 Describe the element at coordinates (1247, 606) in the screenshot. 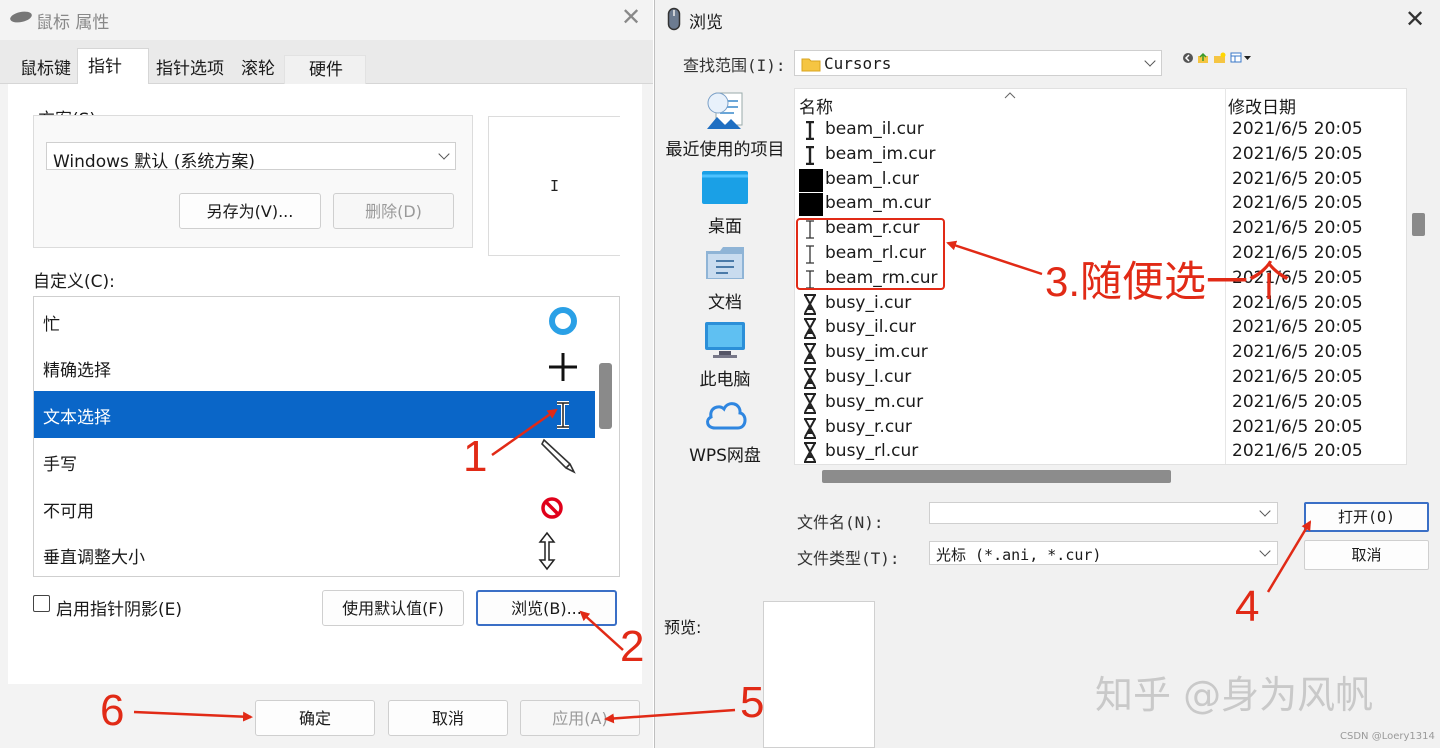

I see `annotation-4: 4` at that location.